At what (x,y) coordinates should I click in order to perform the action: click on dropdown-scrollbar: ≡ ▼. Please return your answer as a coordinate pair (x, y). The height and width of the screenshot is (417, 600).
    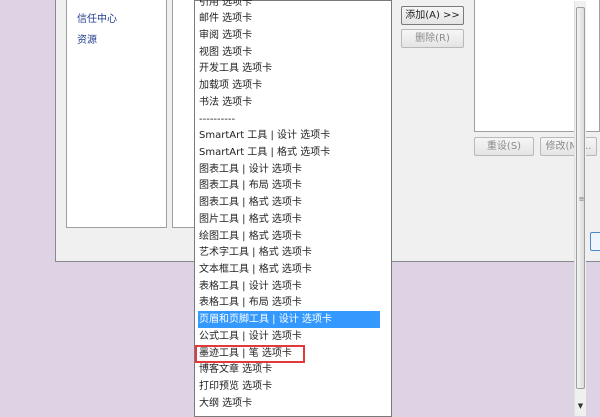
    Looking at the image, I should click on (580, 208).